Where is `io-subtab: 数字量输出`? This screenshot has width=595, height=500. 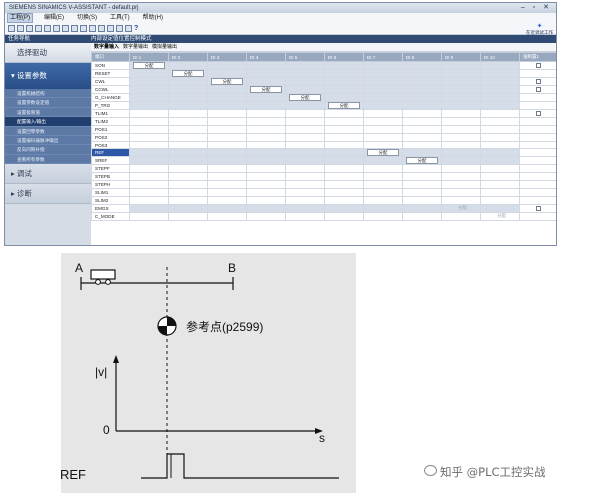 io-subtab: 数字量输出 is located at coordinates (135, 47).